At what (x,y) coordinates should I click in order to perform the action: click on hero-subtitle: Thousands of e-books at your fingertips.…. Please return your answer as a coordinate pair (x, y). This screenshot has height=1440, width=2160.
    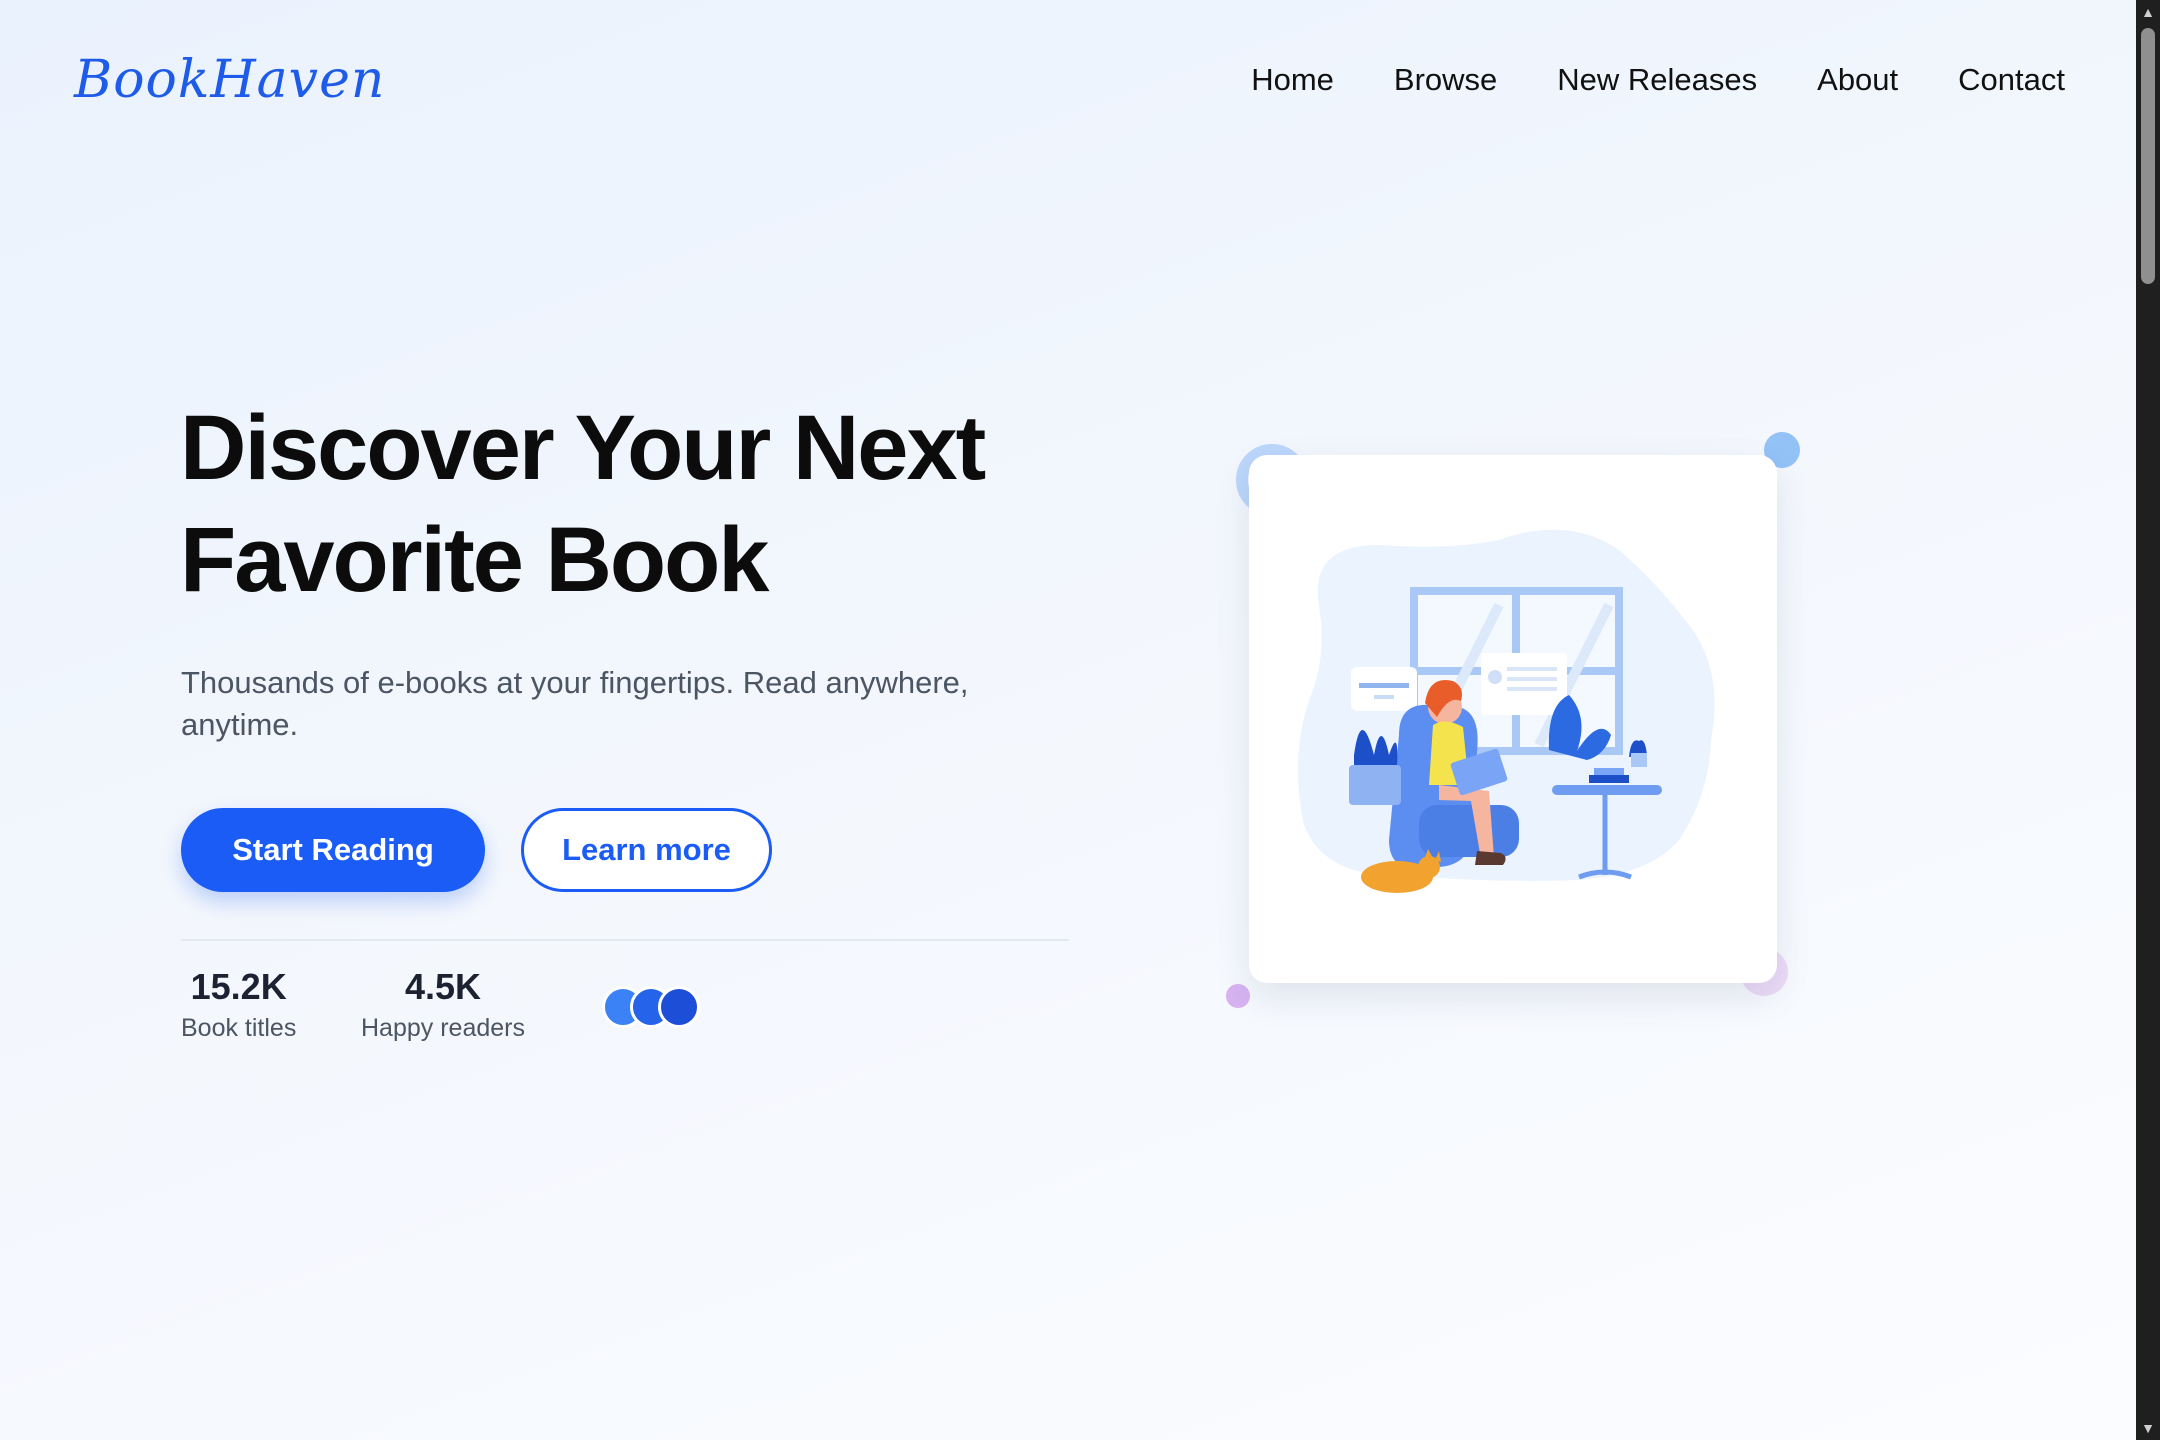
    Looking at the image, I should click on (575, 703).